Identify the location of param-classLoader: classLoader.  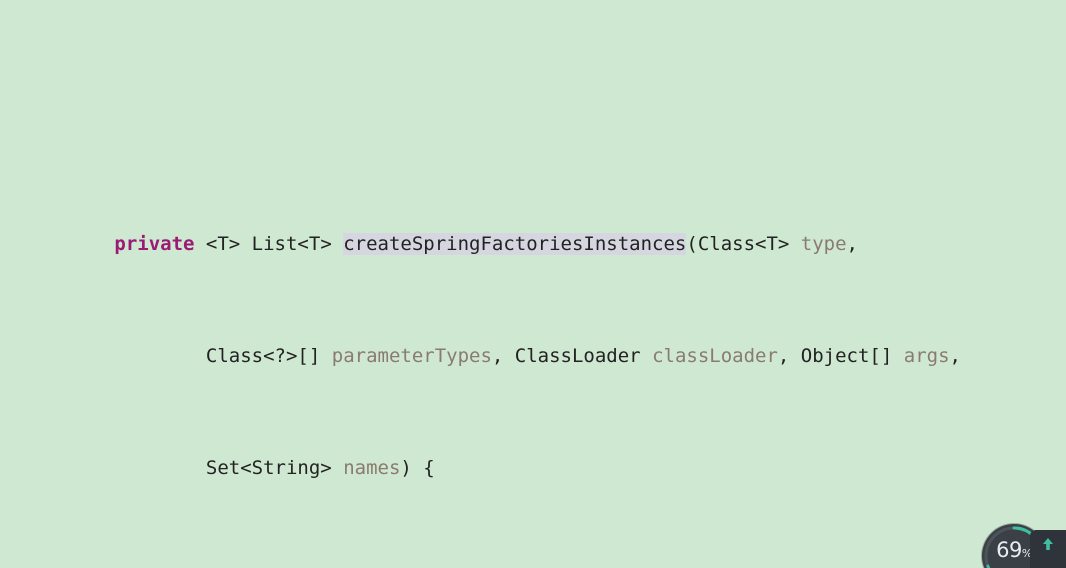
(715, 356).